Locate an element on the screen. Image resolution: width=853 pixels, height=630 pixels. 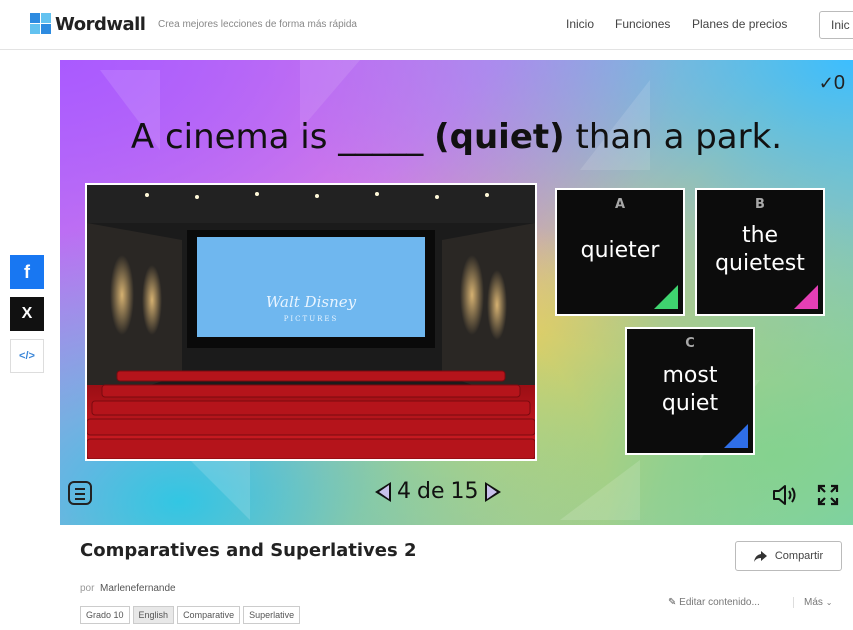
author-name: Marlenefernande is located at coordinates (138, 588).